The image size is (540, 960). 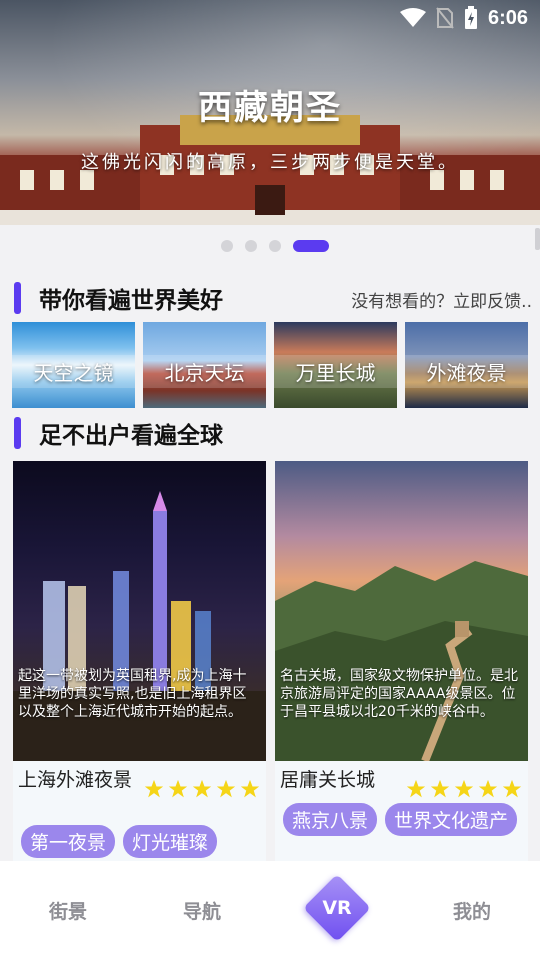 What do you see at coordinates (335, 371) in the screenshot?
I see `thumbnail-label: 万里长城` at bounding box center [335, 371].